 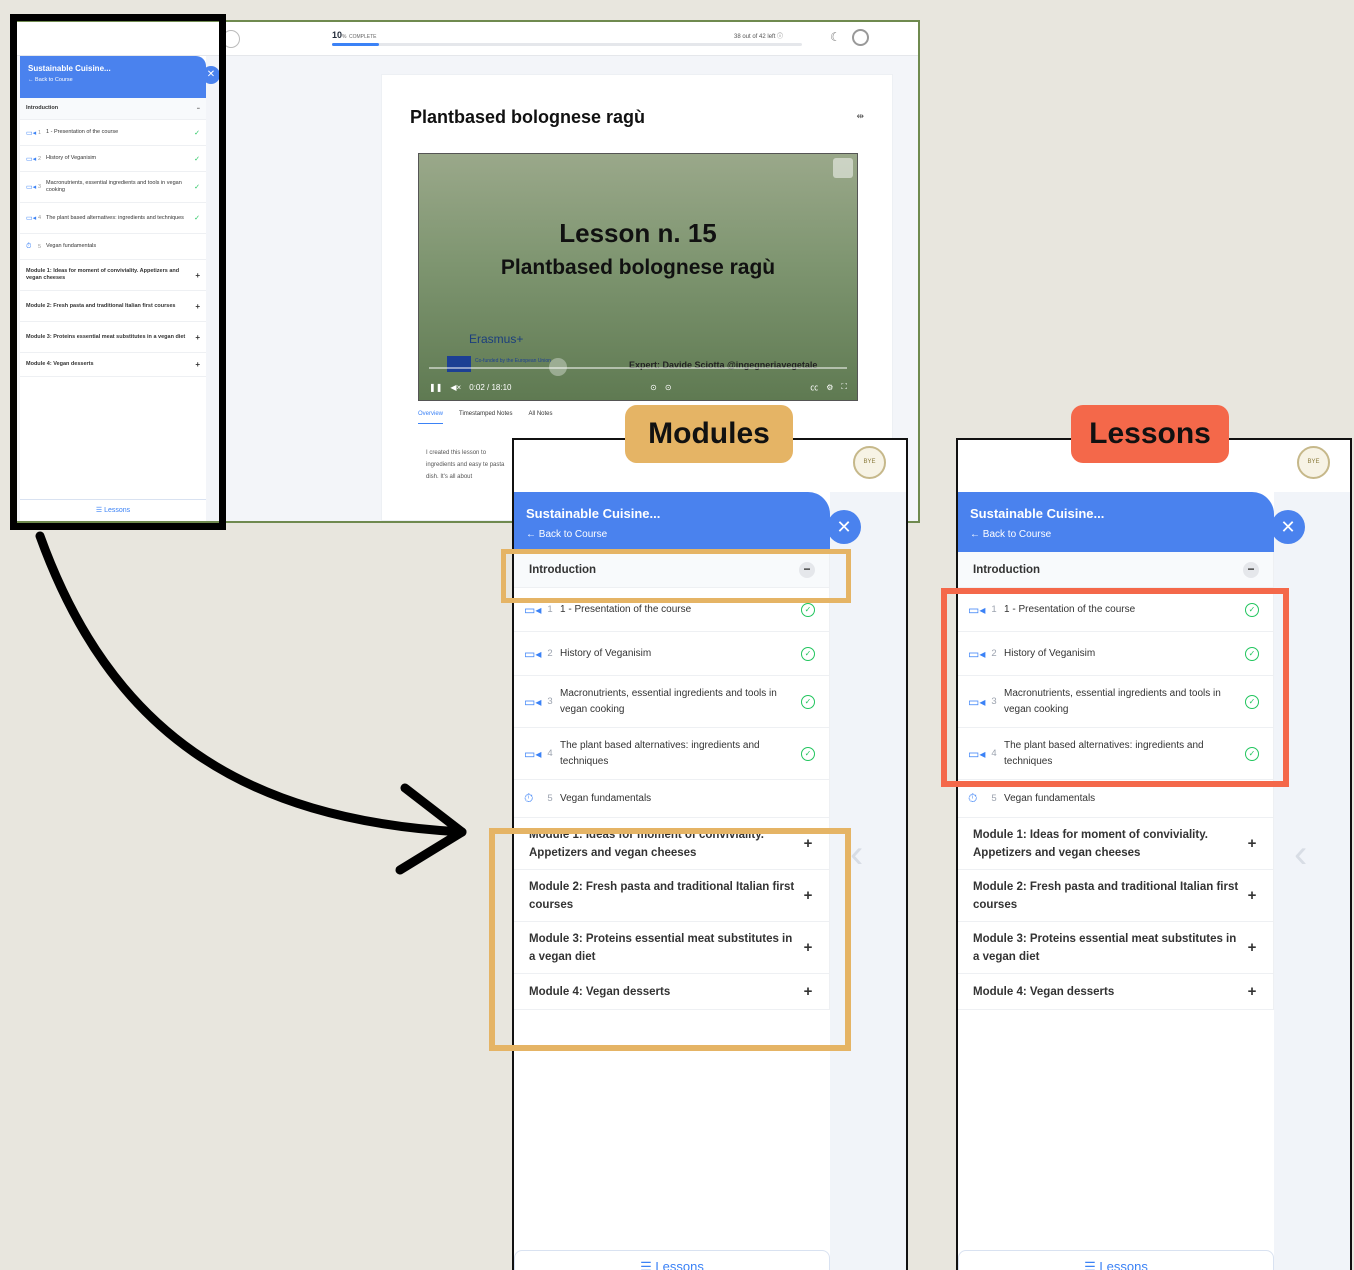 I want to click on lesson-title: History of Veganisim, so click(x=606, y=653).